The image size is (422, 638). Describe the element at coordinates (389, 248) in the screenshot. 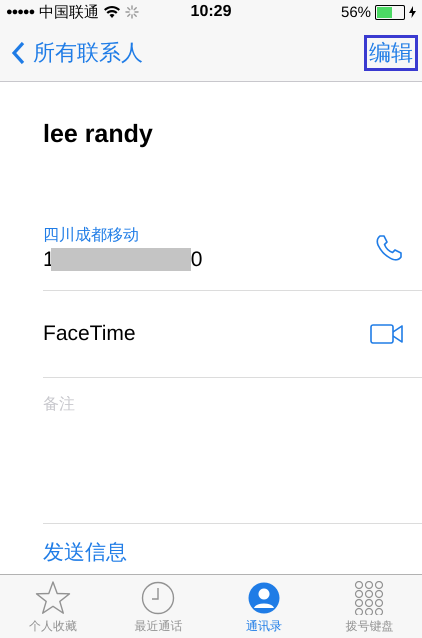

I see `phone-icon` at that location.